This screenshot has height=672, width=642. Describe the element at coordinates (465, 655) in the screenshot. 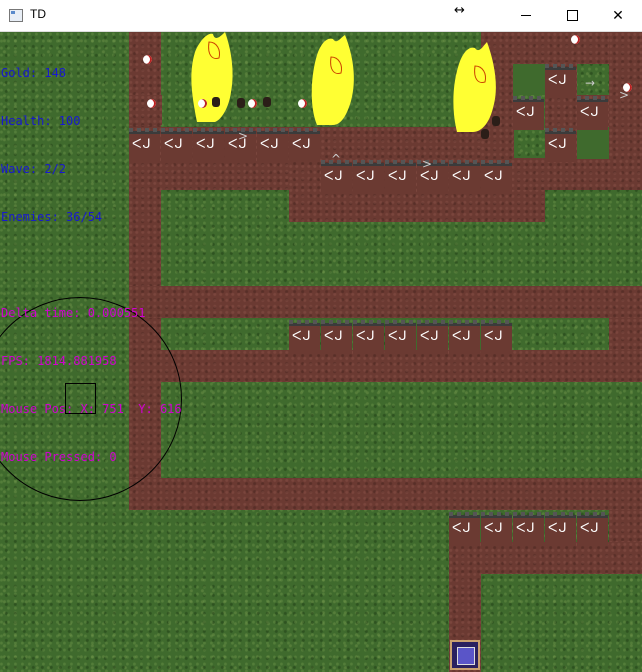

I see `player-base` at that location.